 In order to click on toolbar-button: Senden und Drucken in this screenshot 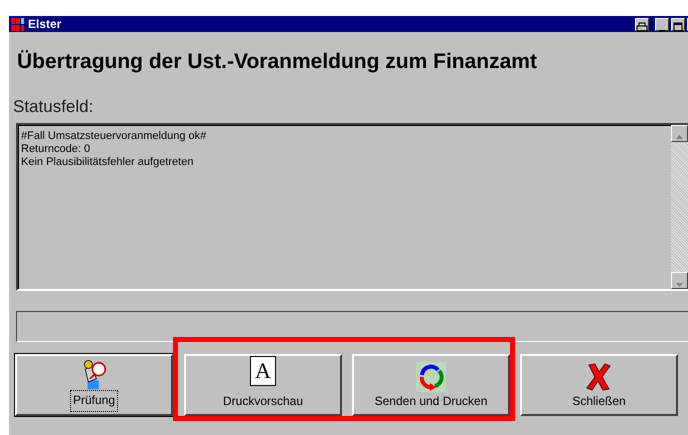, I will do `click(431, 385)`.